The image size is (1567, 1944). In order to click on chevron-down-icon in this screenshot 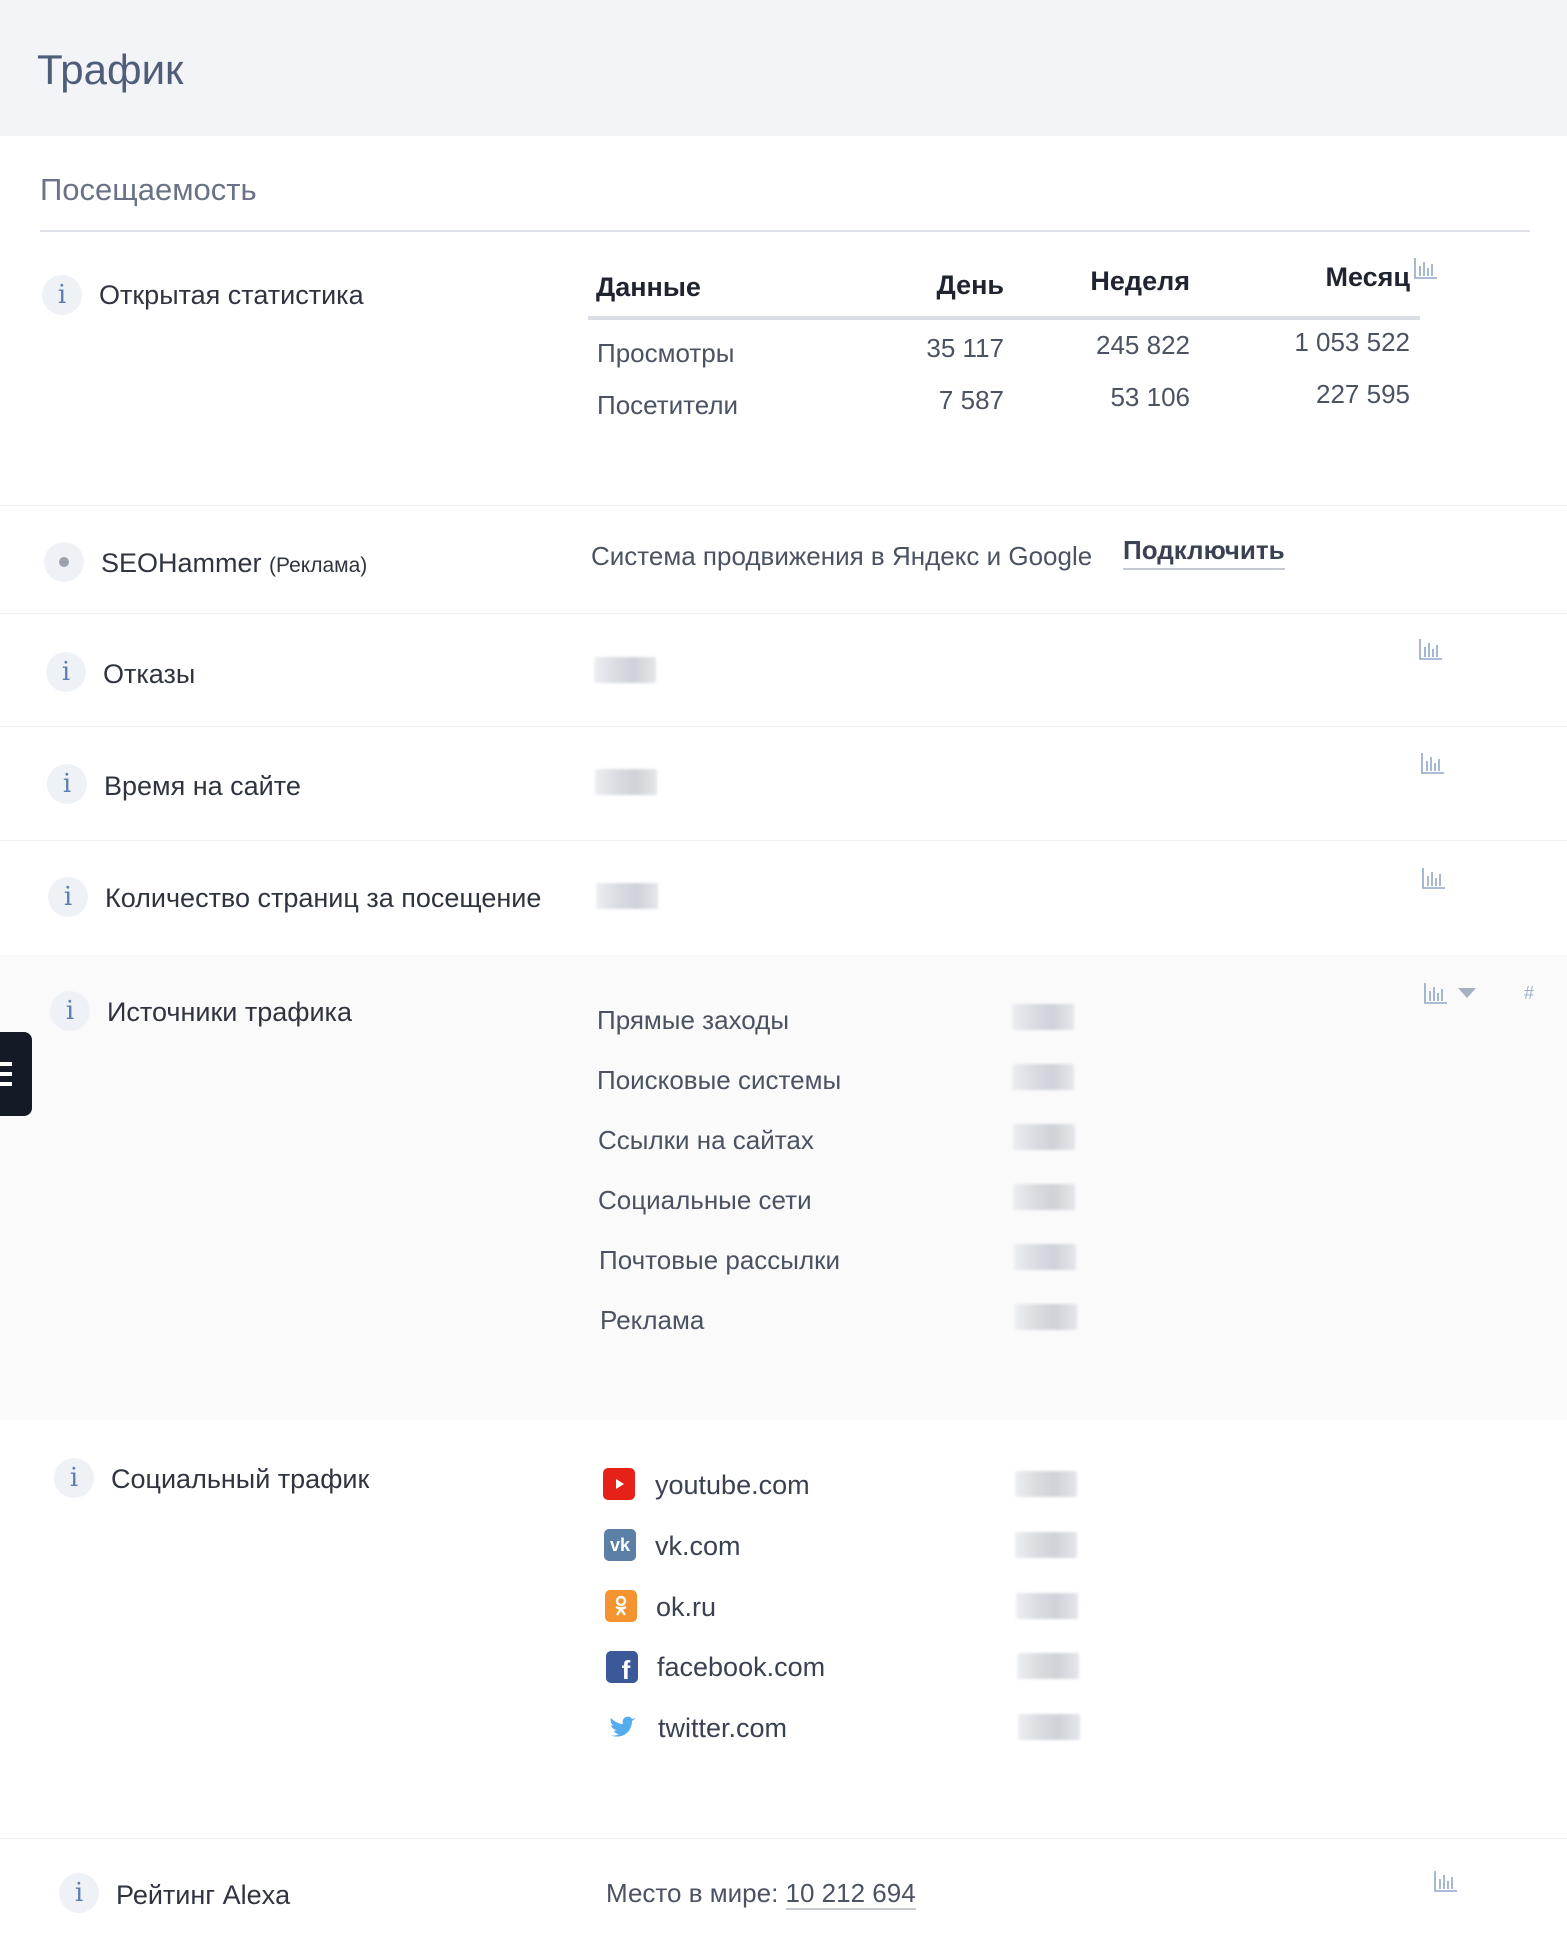, I will do `click(1467, 993)`.